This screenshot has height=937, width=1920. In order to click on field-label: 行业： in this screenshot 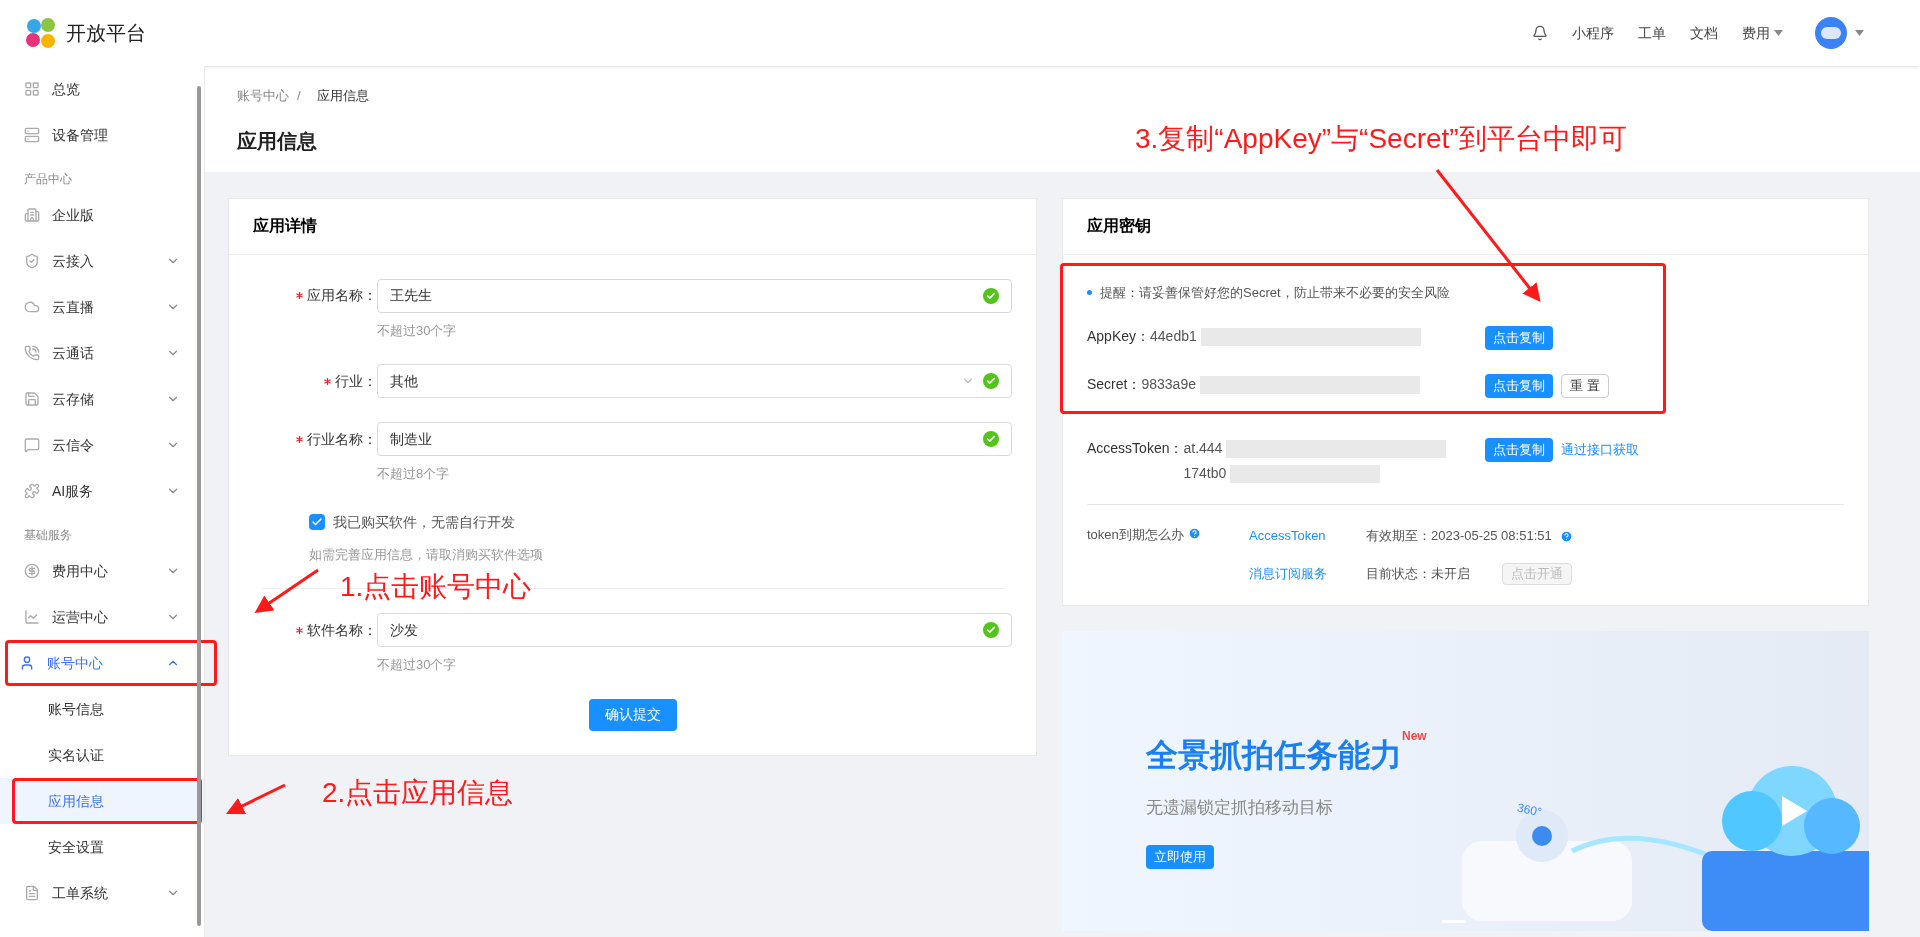, I will do `click(356, 381)`.